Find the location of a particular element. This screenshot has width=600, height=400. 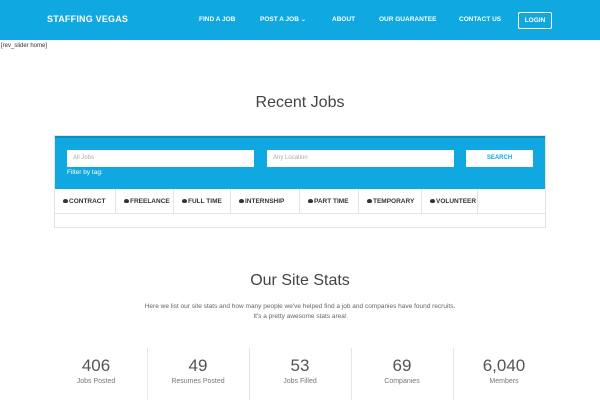

tag-label: FULL TIME is located at coordinates (205, 201).